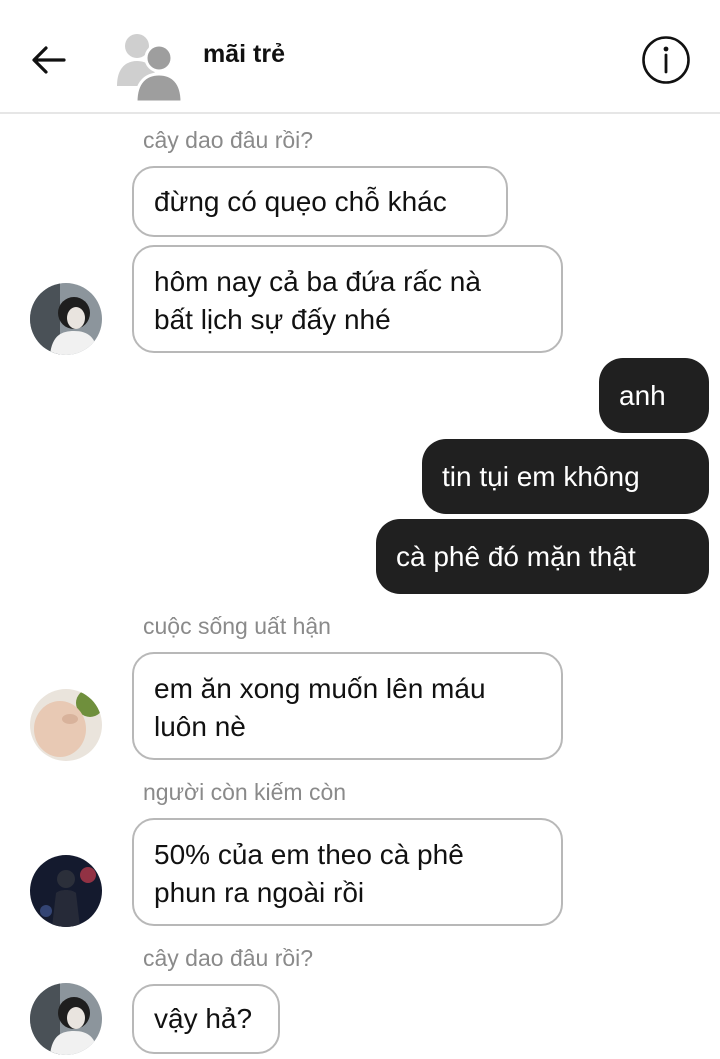 The image size is (720, 1059). Describe the element at coordinates (642, 395) in the screenshot. I see `message-text: anh` at that location.